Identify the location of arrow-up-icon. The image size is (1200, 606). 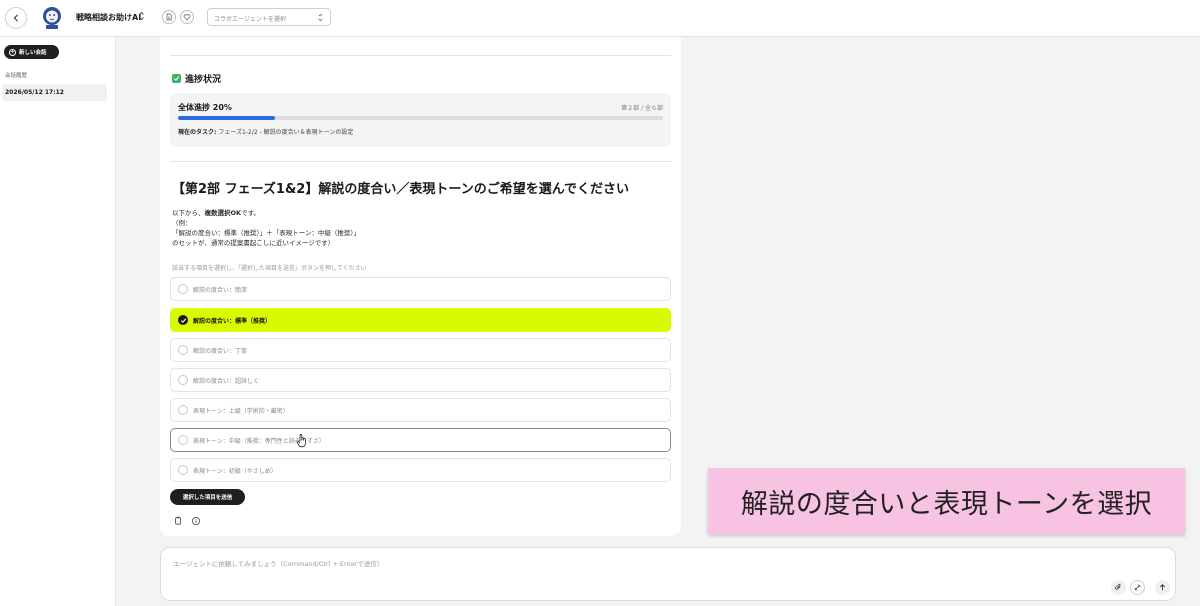
(1162, 587).